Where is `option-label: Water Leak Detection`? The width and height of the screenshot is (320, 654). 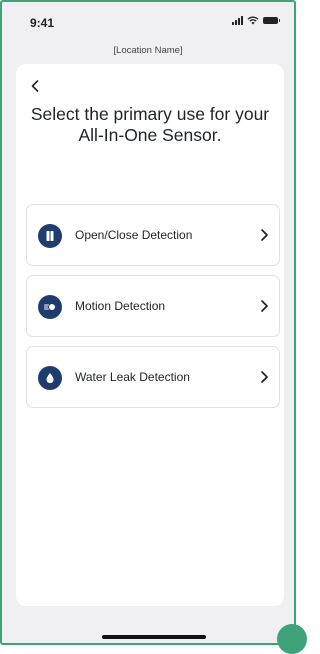
option-label: Water Leak Detection is located at coordinates (132, 377).